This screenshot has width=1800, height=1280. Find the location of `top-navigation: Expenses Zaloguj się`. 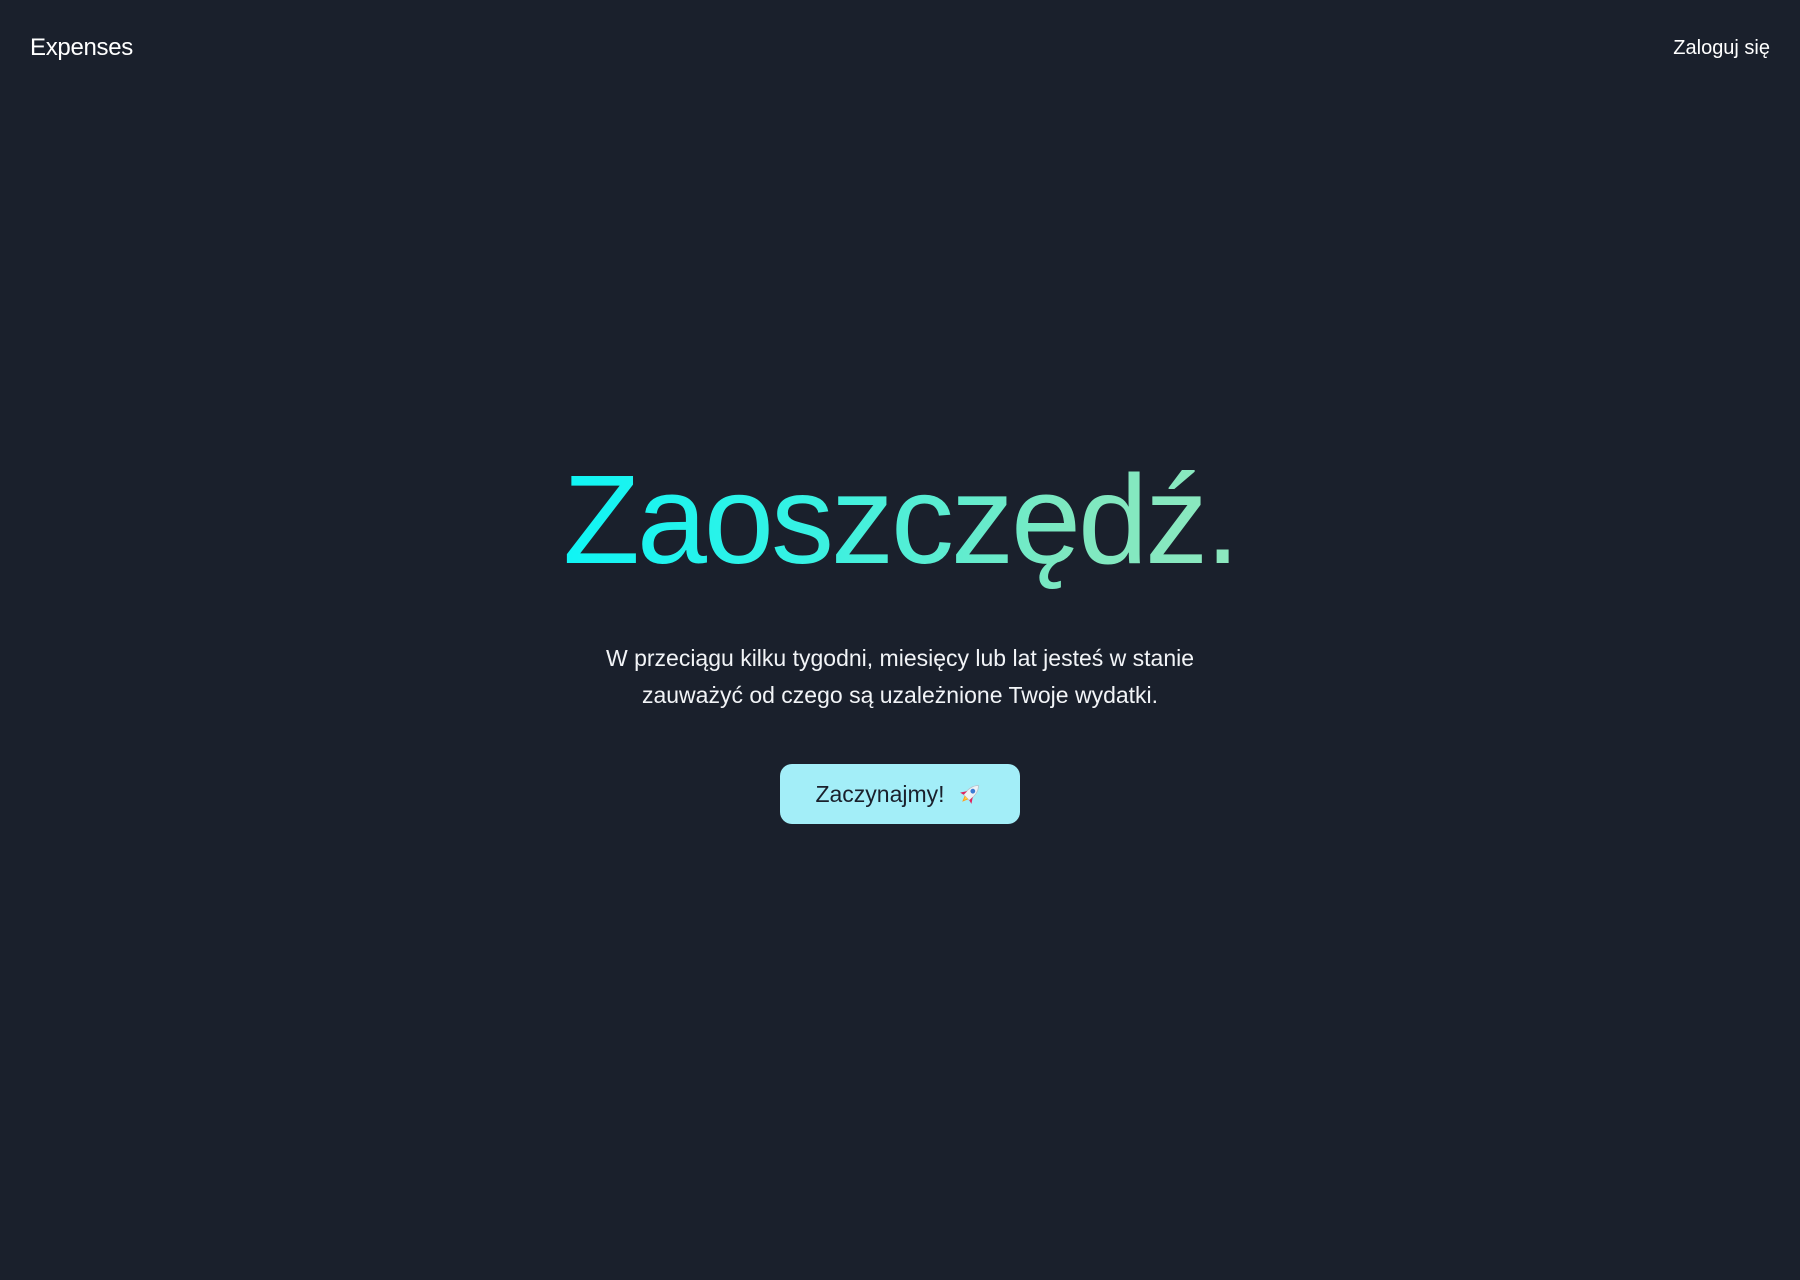

top-navigation: Expenses Zaloguj się is located at coordinates (900, 50).